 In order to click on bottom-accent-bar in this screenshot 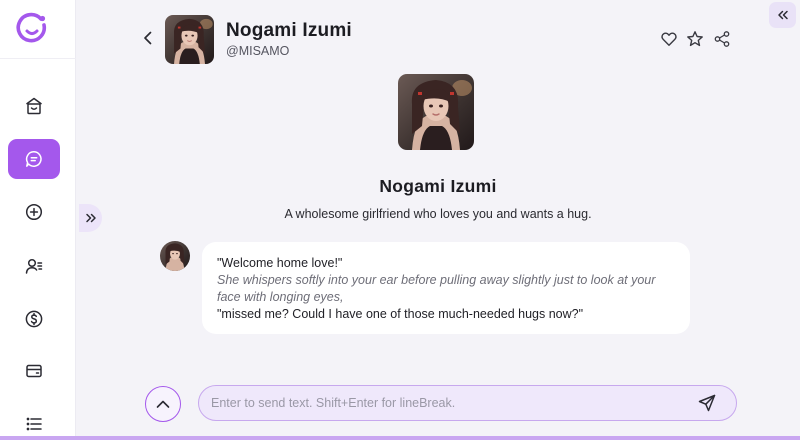, I will do `click(400, 438)`.